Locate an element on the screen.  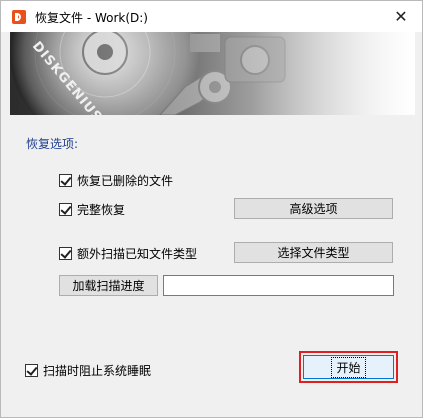
window-title: 恢复文件 - Work(D:) is located at coordinates (91, 18).